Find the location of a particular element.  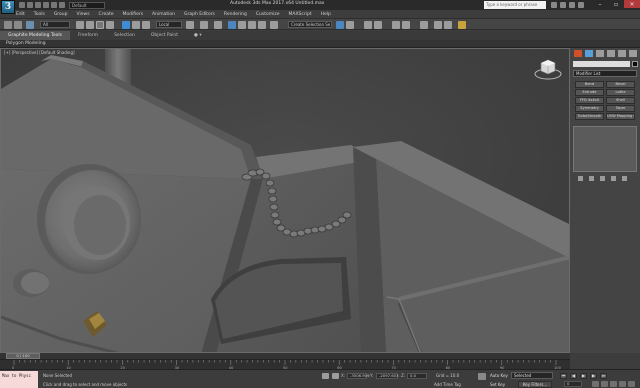

maximize-viewport-icon is located at coordinates (631, 384).